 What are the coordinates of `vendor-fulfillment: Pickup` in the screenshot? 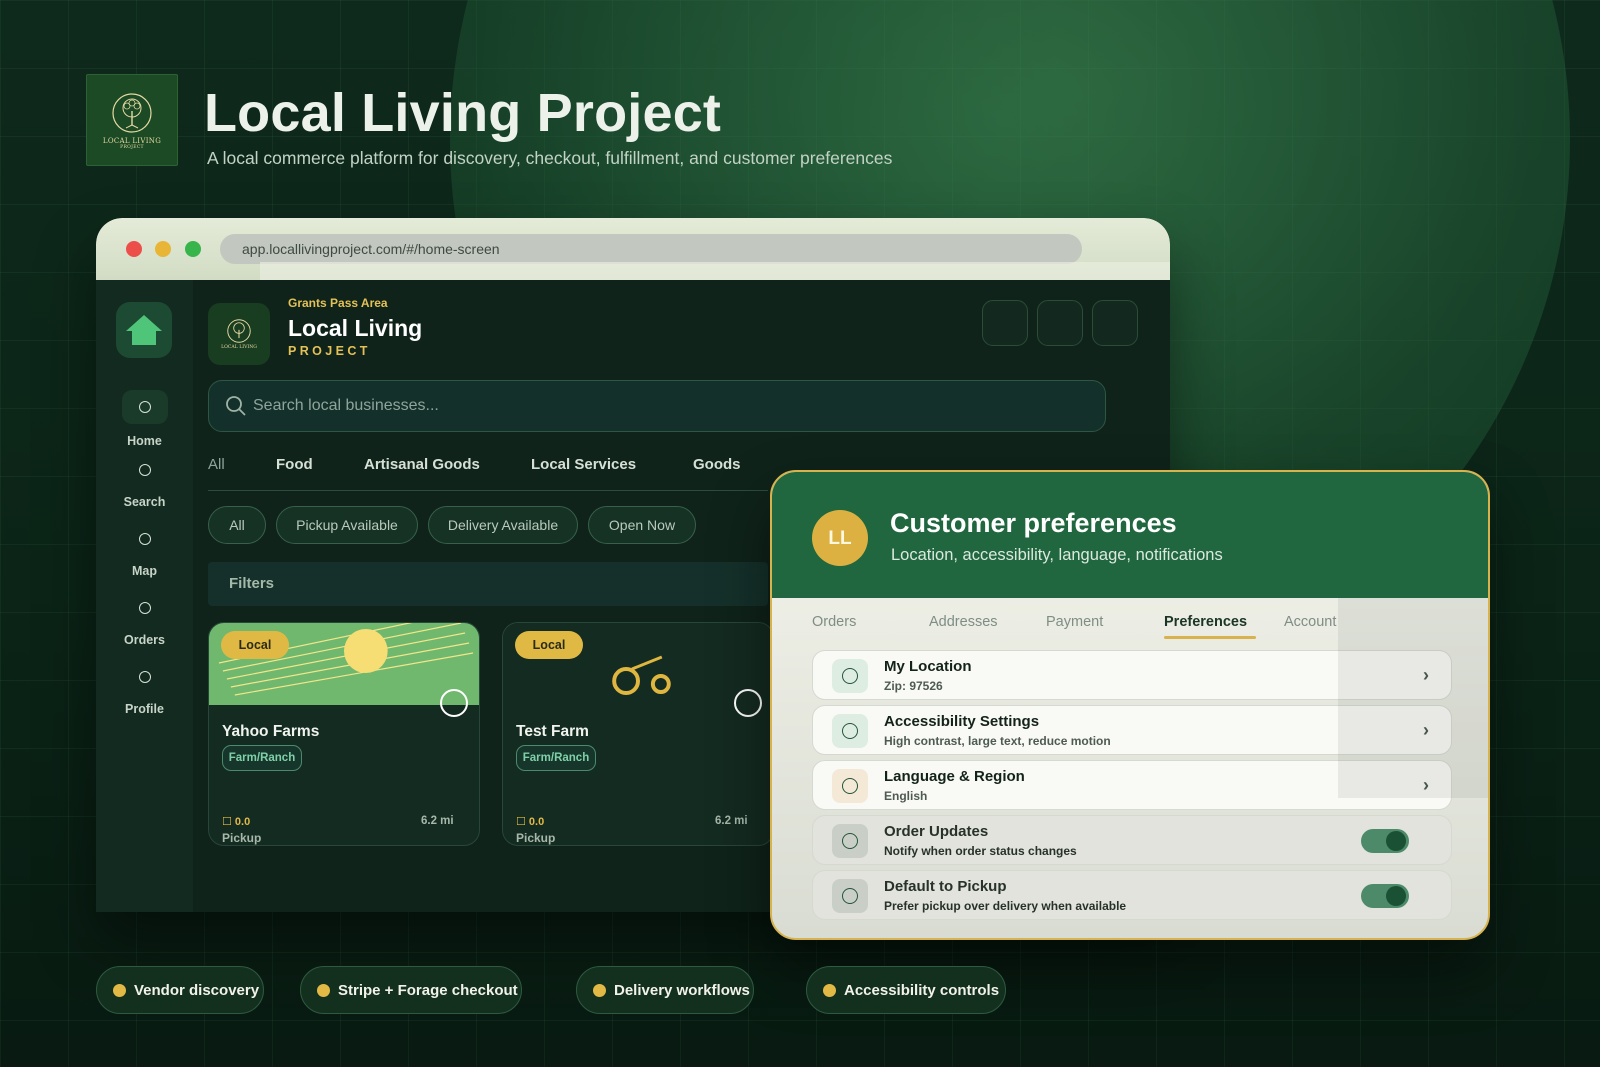 It's located at (536, 838).